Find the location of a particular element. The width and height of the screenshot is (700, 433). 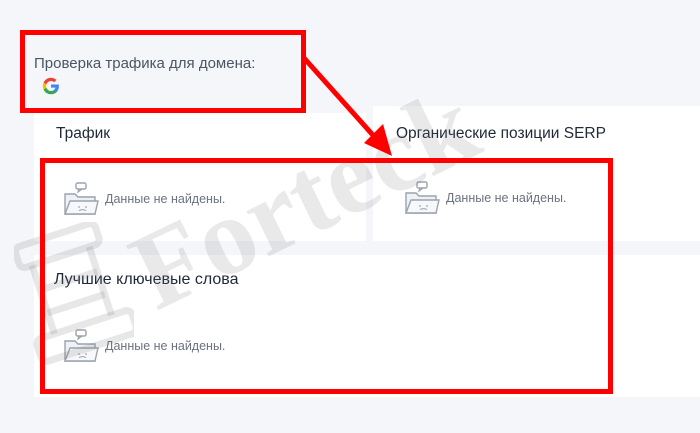

serp-card-title: Органические позиции SERP is located at coordinates (501, 133).